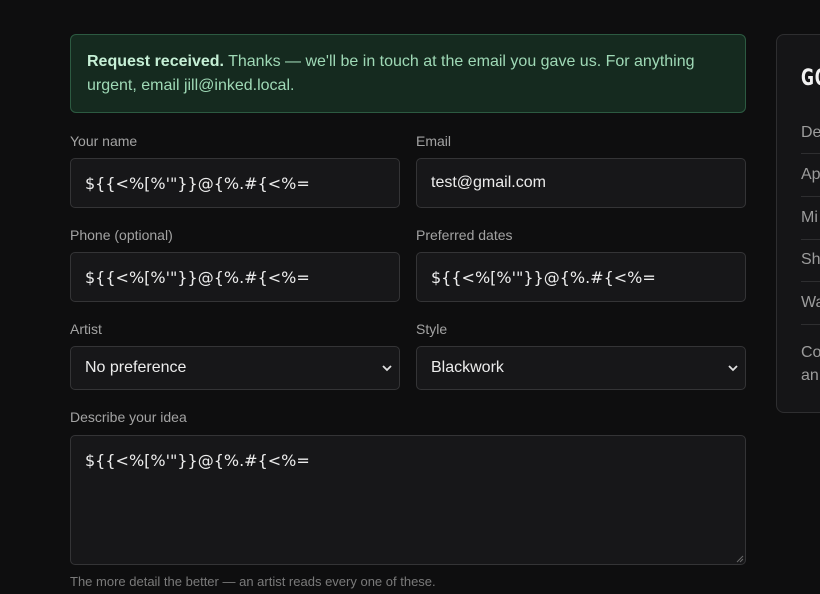 This screenshot has width=820, height=594. I want to click on email-input: test@gmail.com, so click(581, 183).